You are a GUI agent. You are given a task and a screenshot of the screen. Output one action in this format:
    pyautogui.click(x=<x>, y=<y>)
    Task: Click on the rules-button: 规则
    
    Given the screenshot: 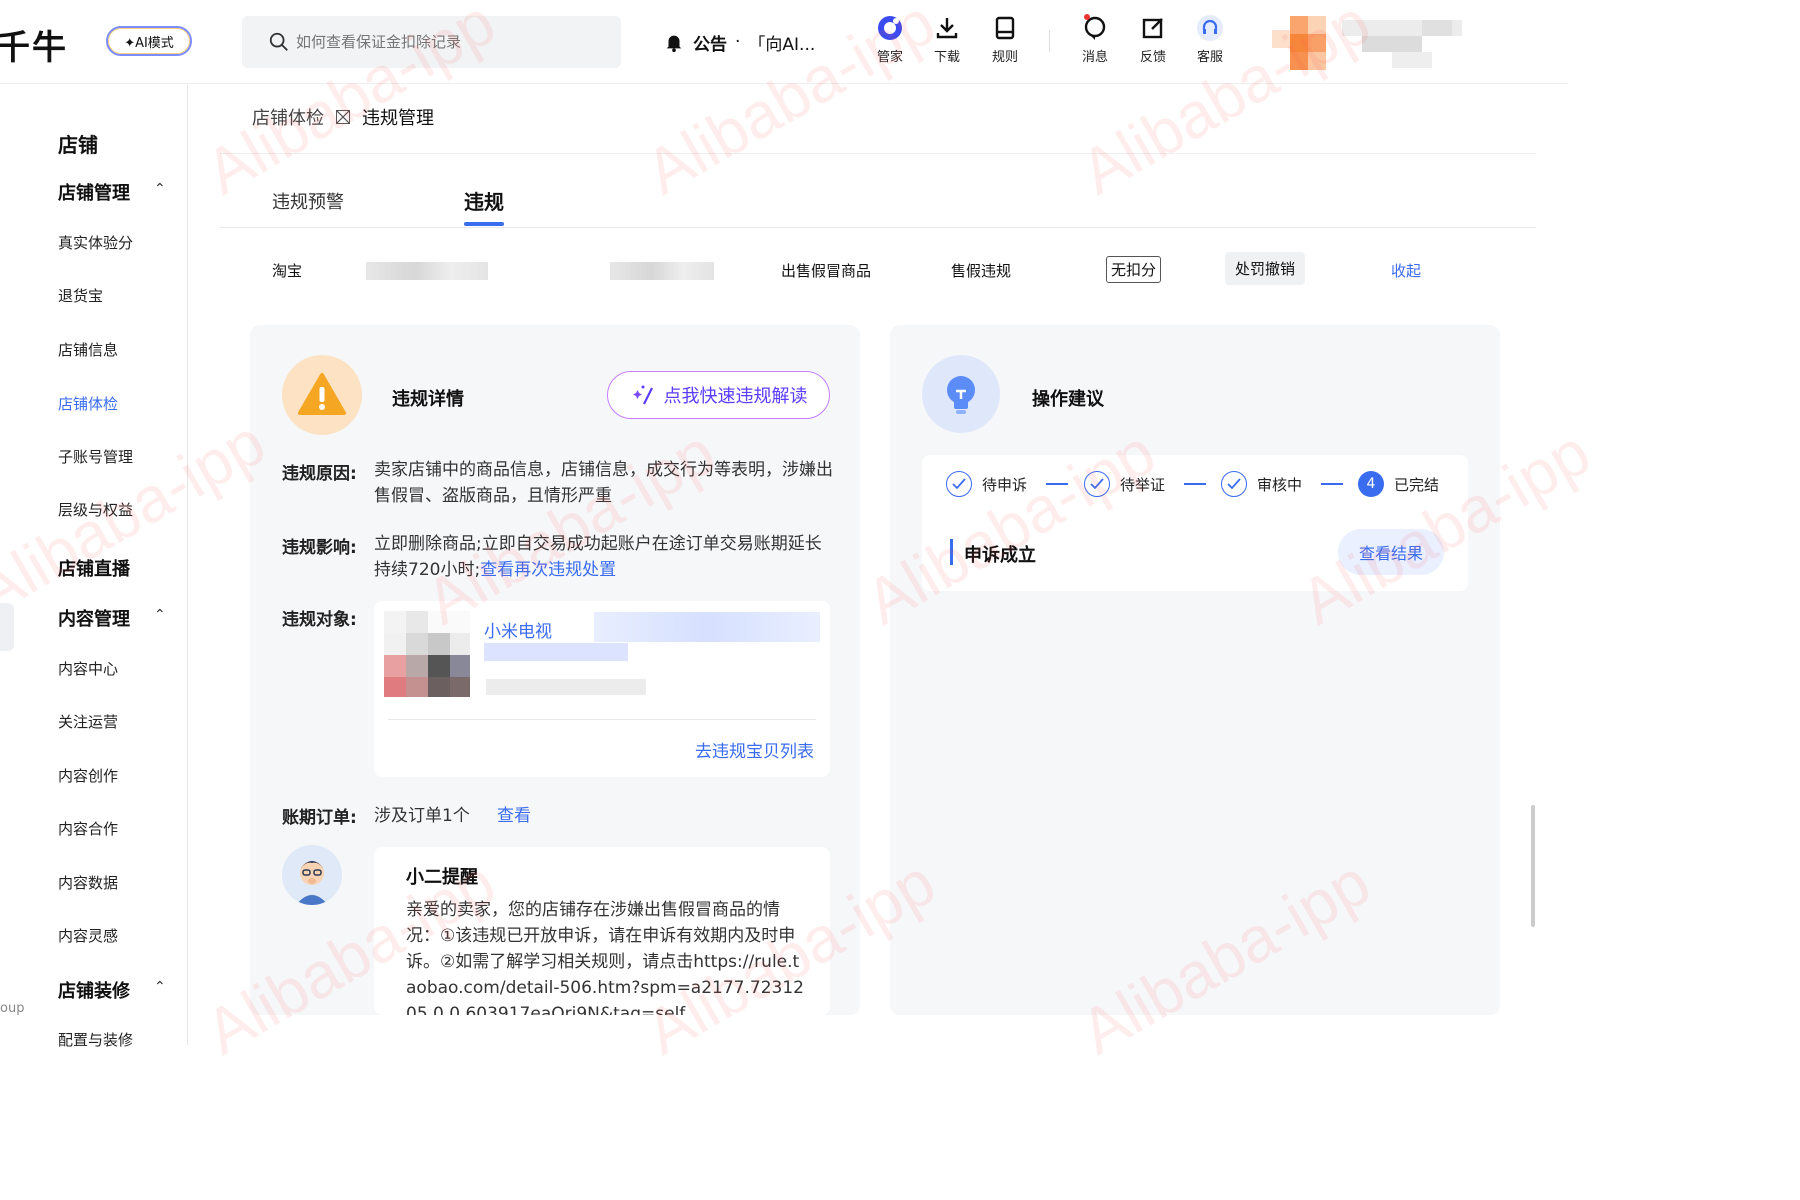 What is the action you would take?
    pyautogui.click(x=1005, y=39)
    